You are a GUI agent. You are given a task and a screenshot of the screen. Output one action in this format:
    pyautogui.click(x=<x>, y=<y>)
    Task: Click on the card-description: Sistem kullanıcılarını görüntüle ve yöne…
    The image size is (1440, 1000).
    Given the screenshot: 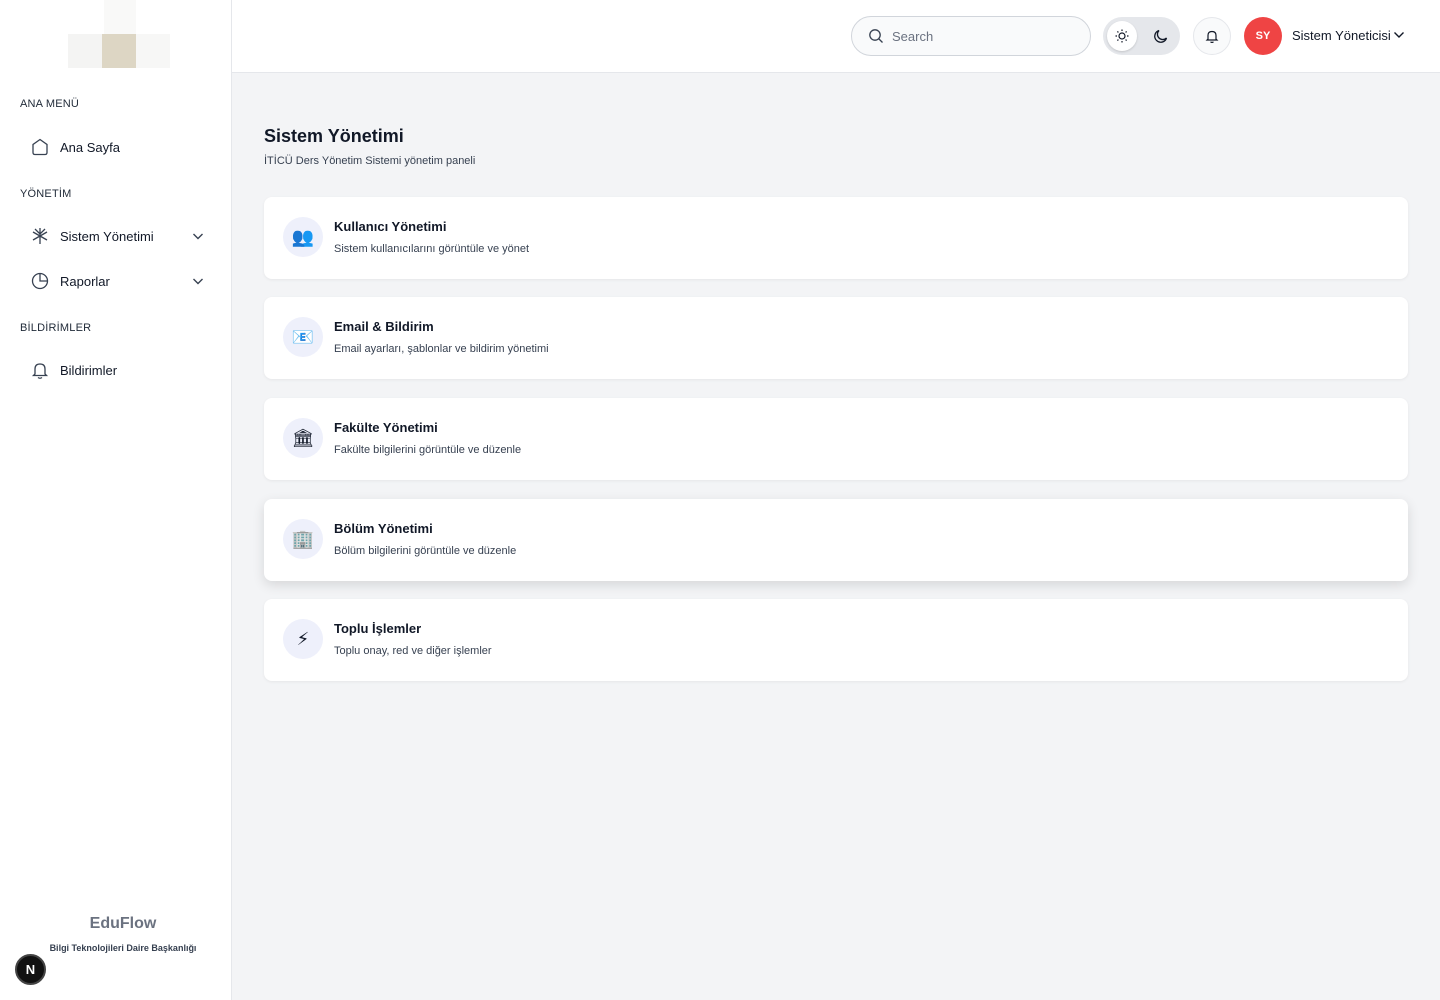 What is the action you would take?
    pyautogui.click(x=432, y=249)
    